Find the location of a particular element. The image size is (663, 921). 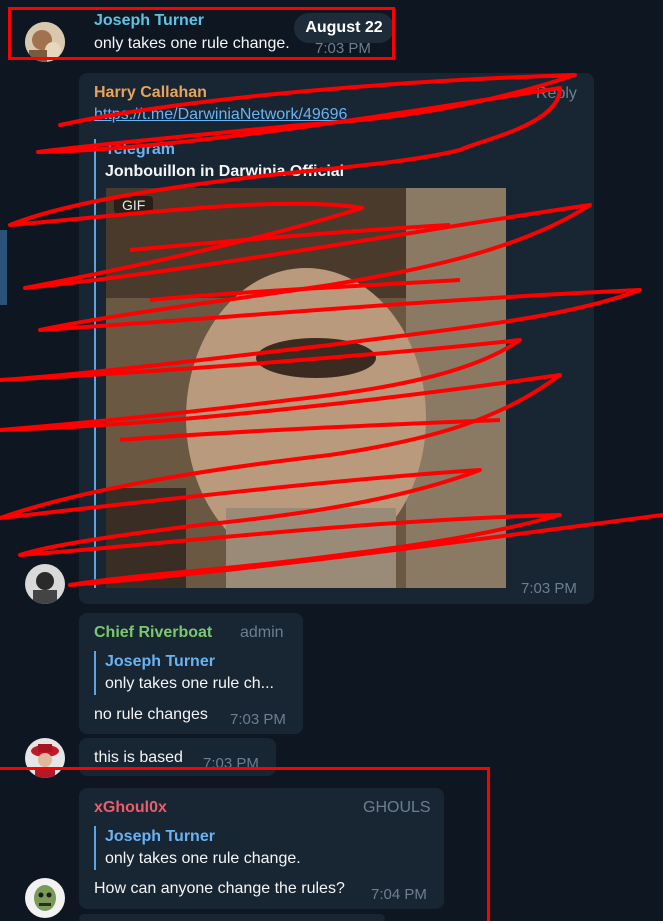

sender-name: Chief Riverboat is located at coordinates (153, 633).